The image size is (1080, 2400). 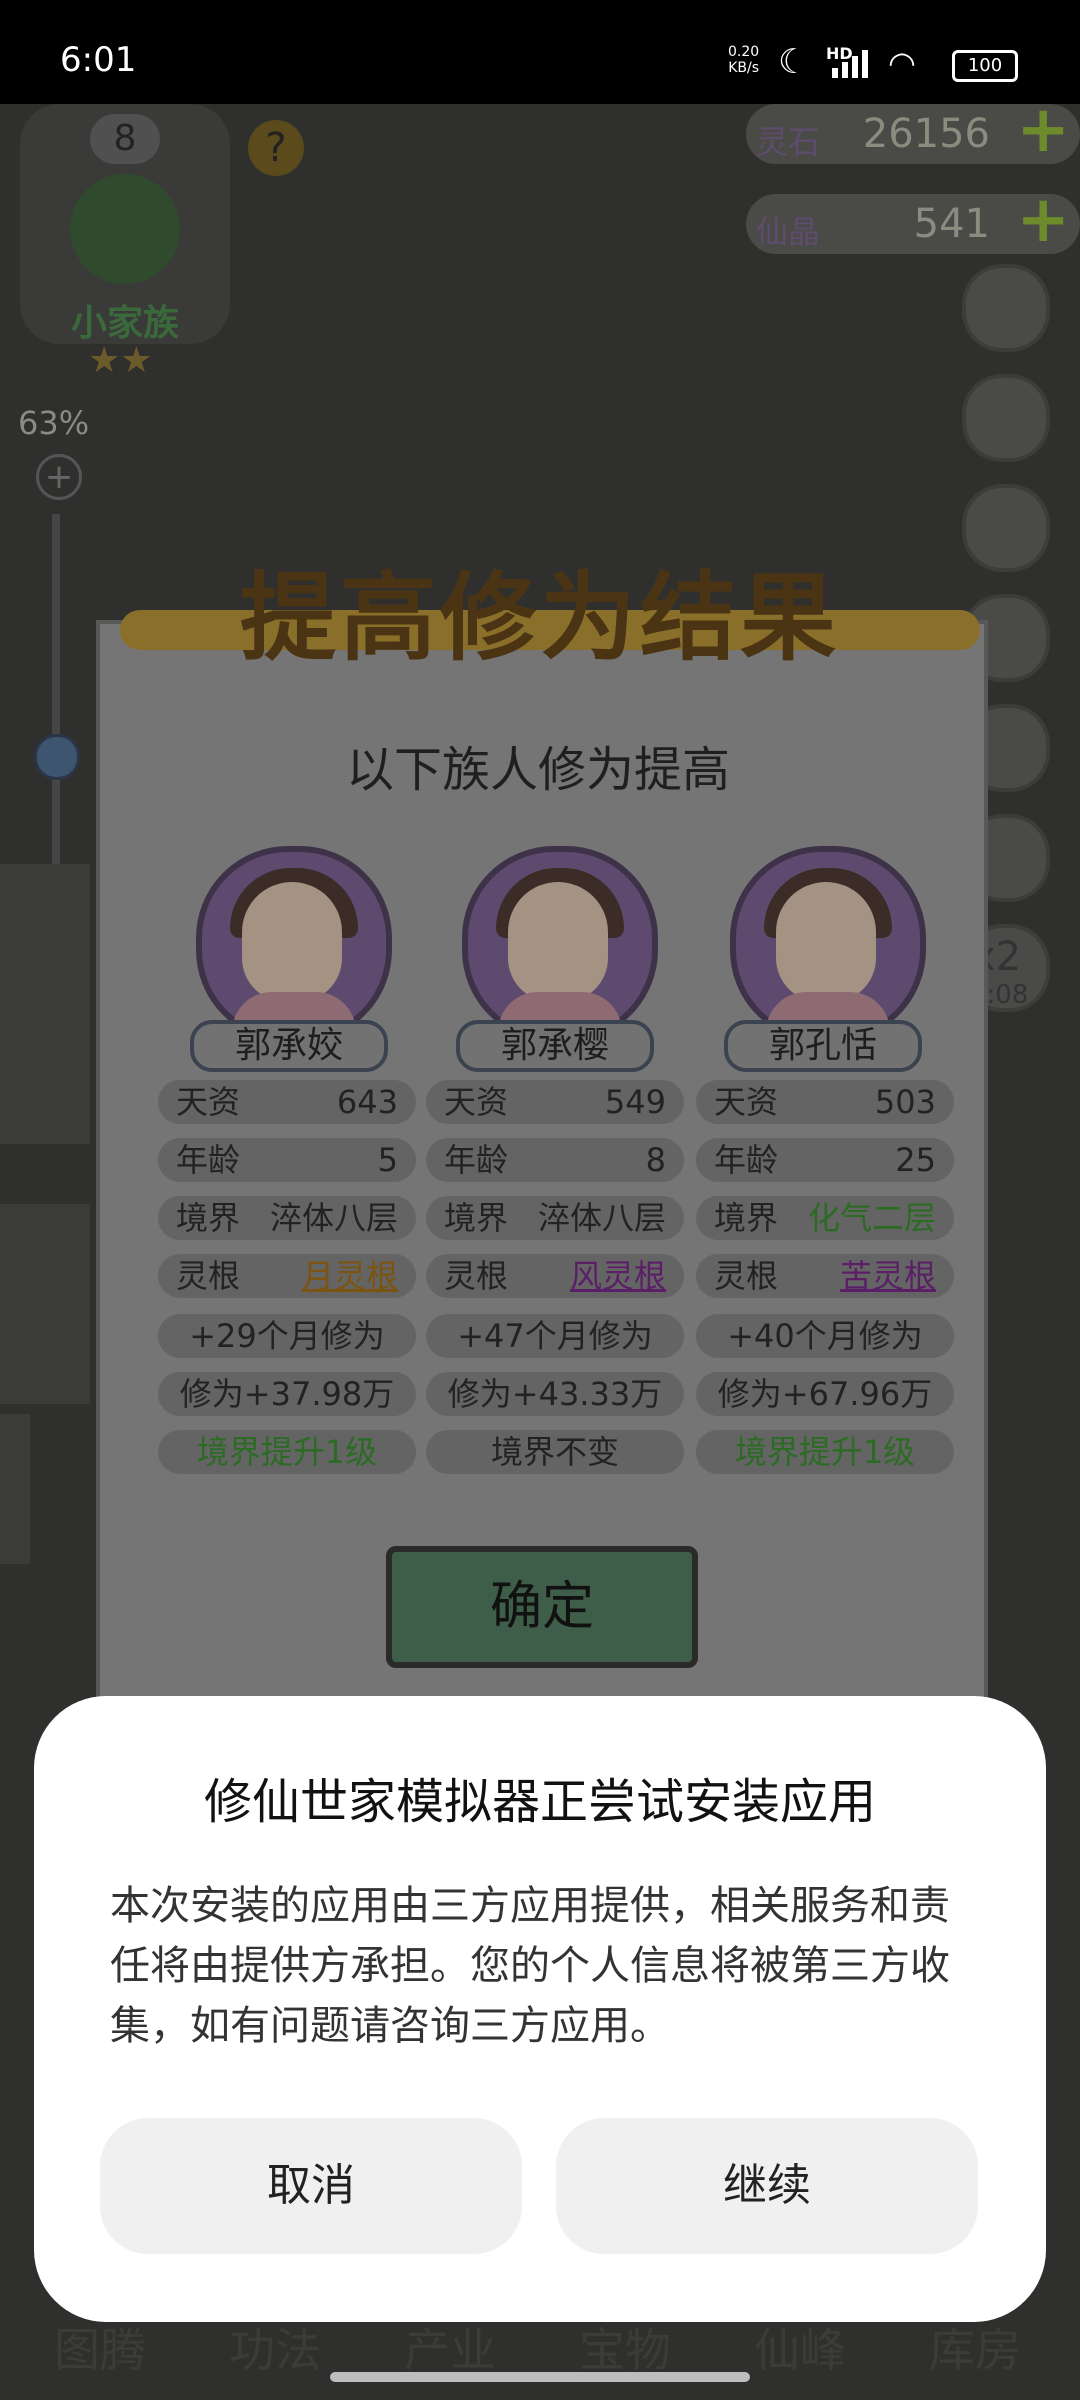 I want to click on spirit-root-link: 风灵根, so click(x=618, y=1276).